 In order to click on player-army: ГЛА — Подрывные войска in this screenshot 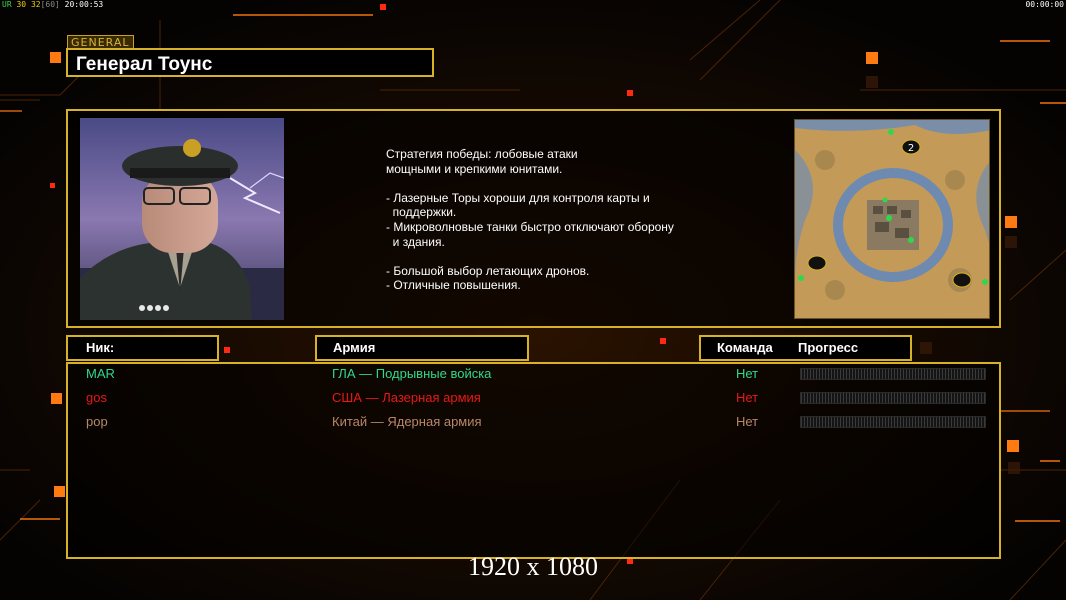, I will do `click(412, 373)`.